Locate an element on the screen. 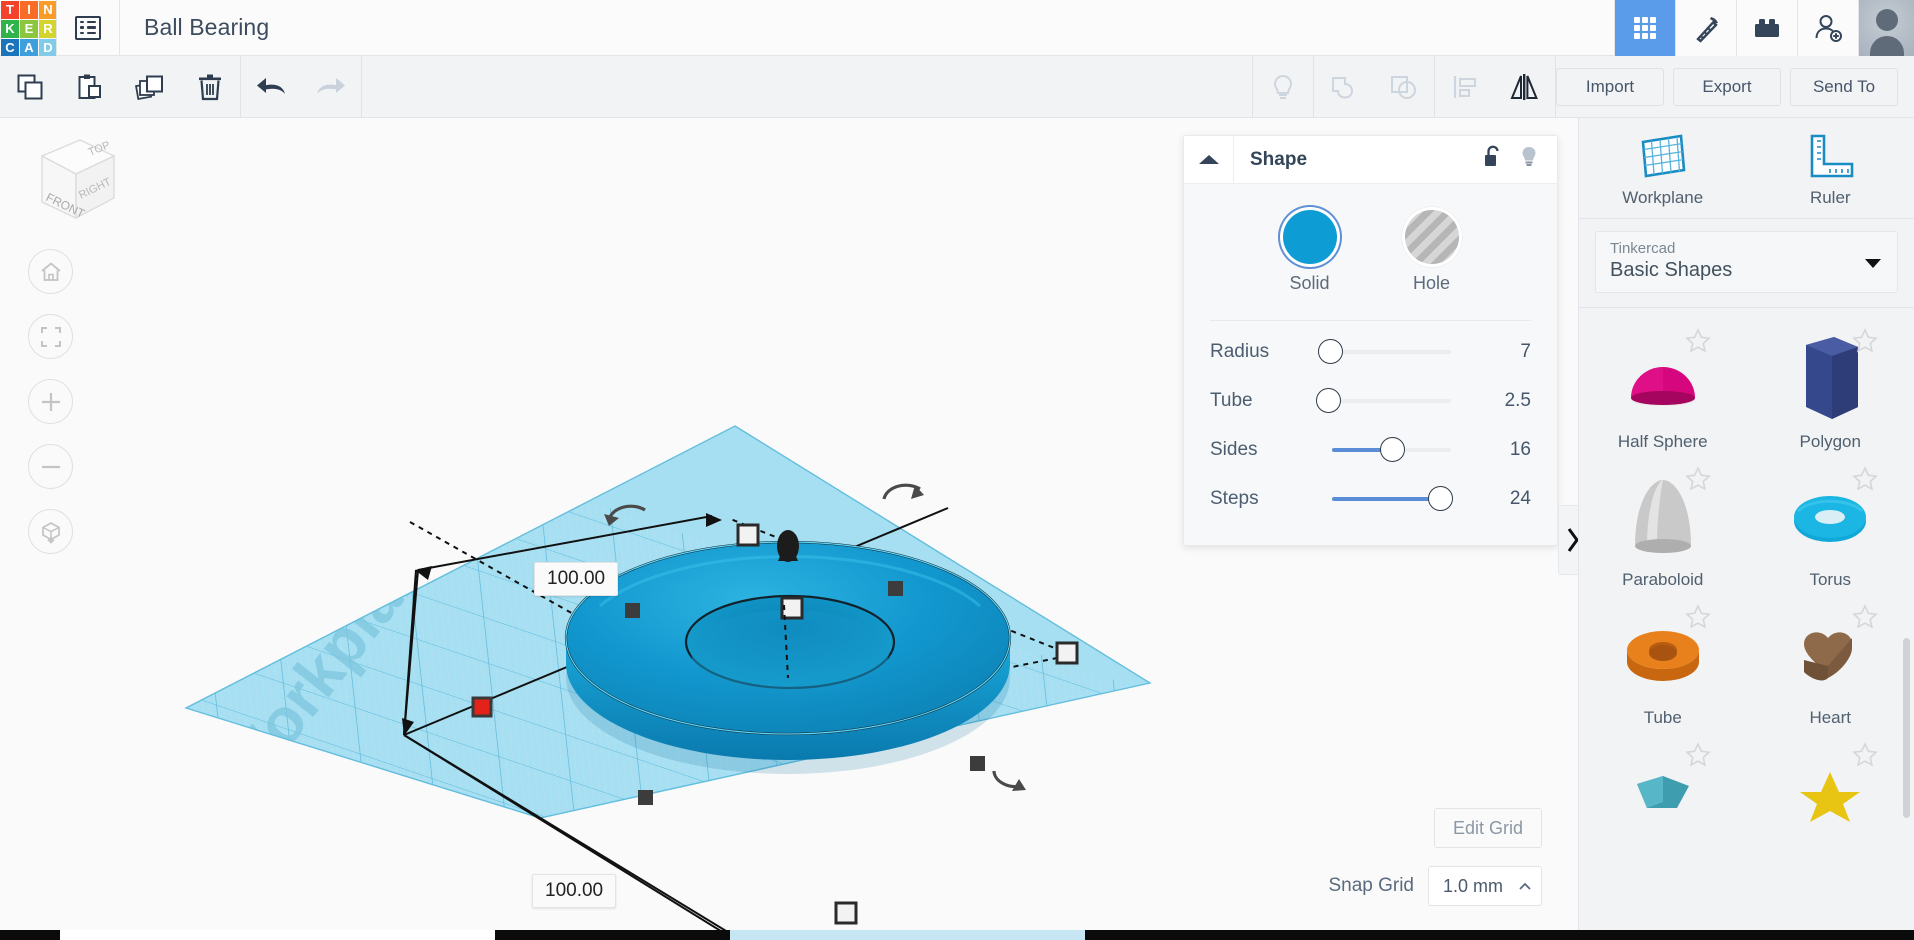  steps-slider-knob is located at coordinates (1440, 498).